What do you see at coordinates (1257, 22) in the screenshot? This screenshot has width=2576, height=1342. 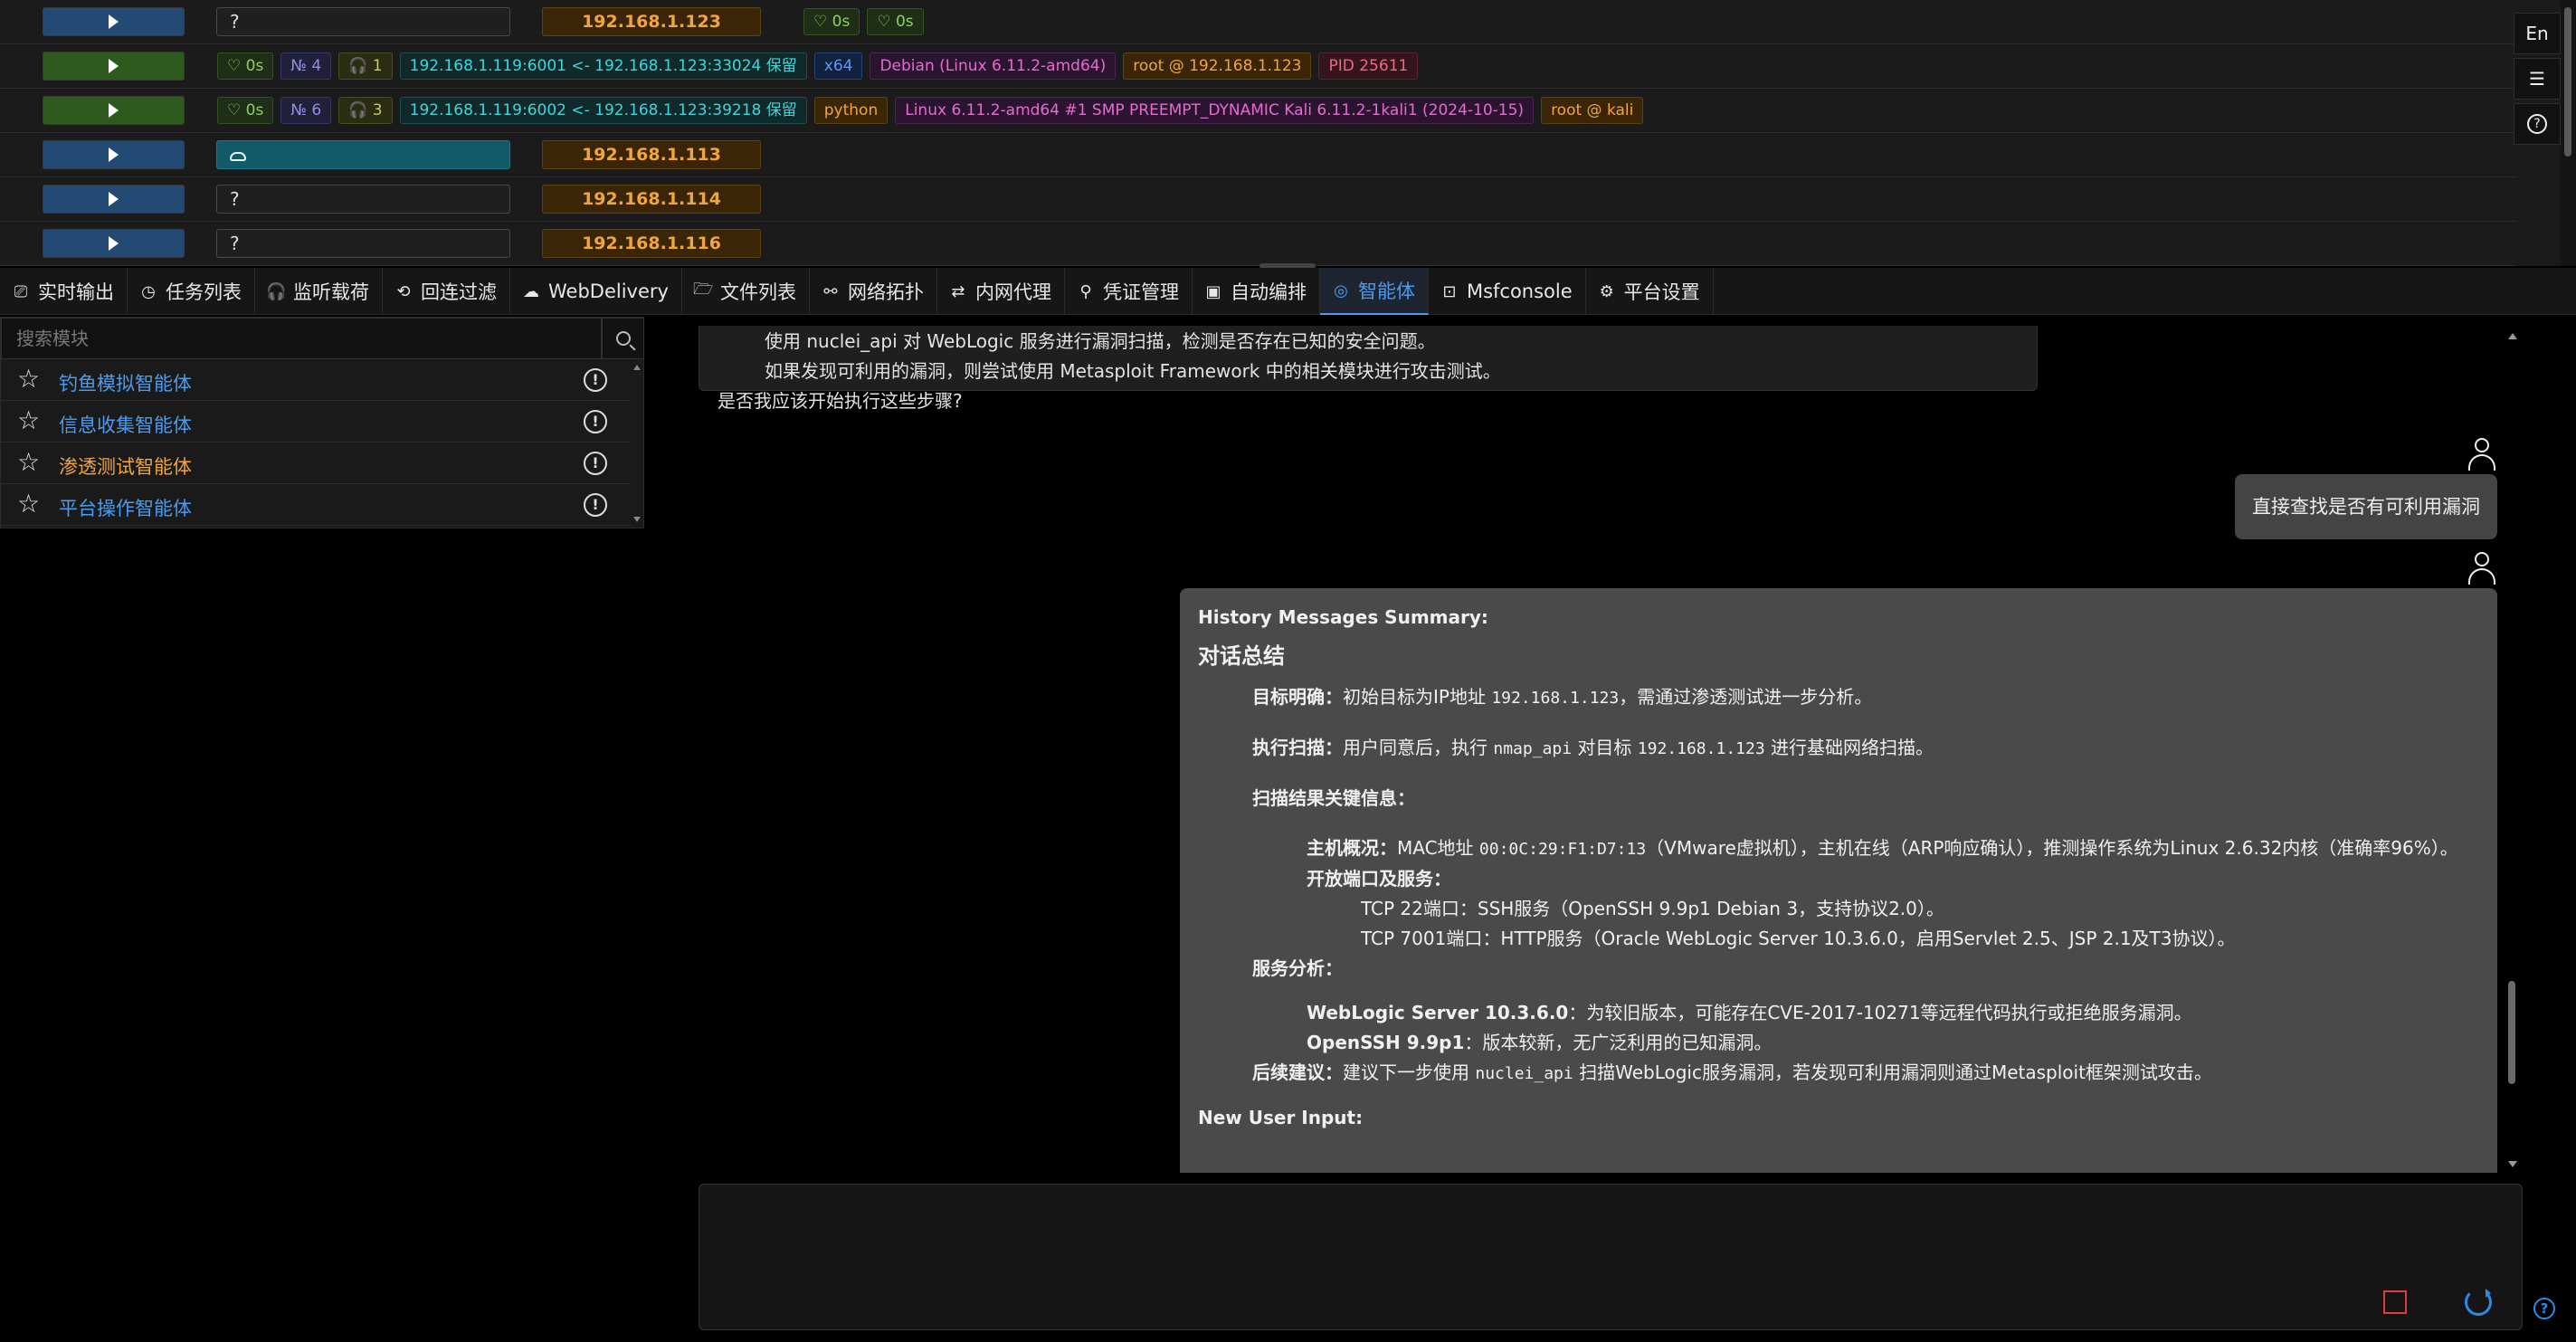 I see `session-row: ? 192.168.1.123 ♡ 0s ♡ 0s` at bounding box center [1257, 22].